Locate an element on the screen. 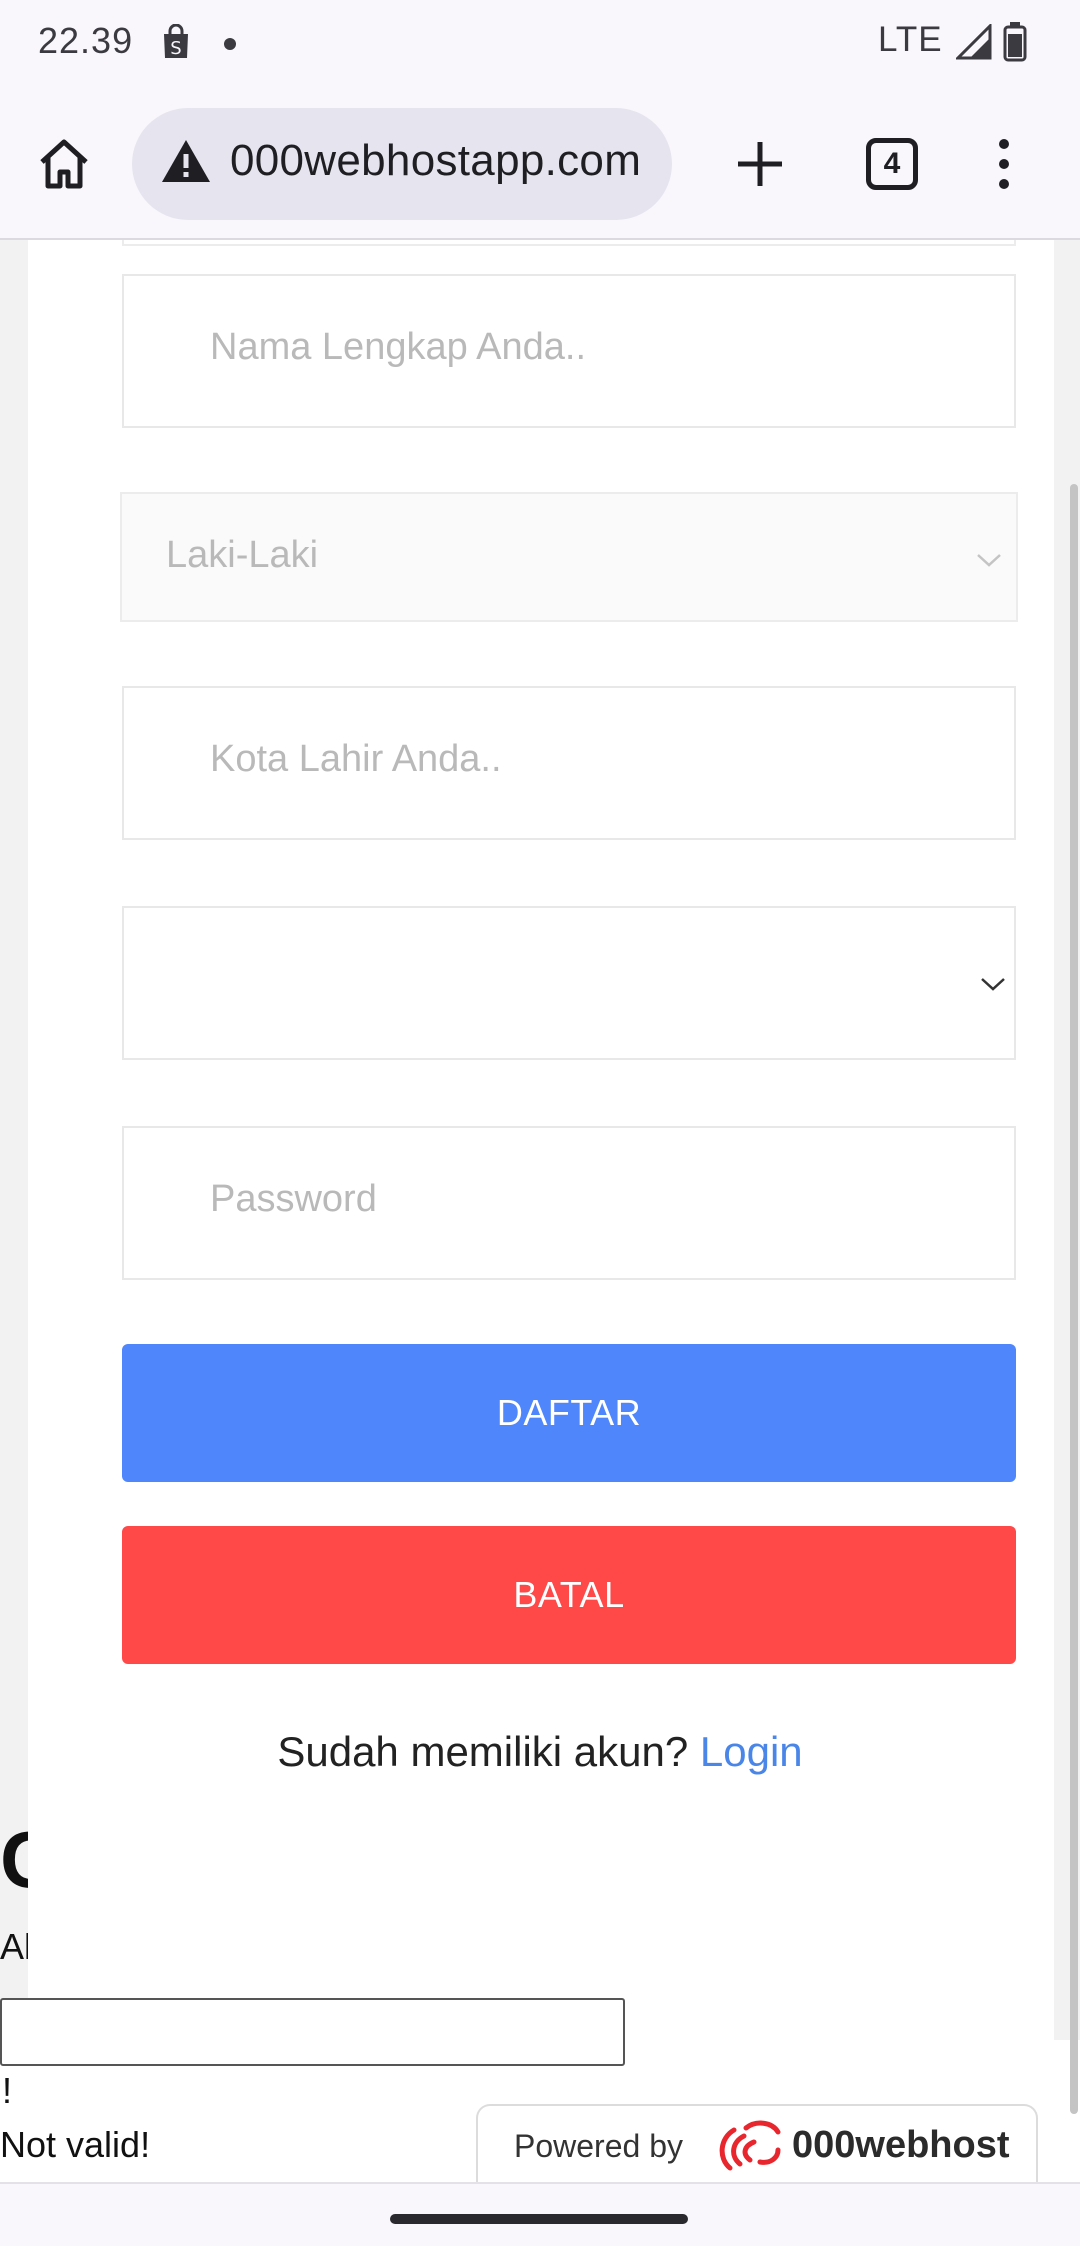 The height and width of the screenshot is (2246, 1080). url-text: 000webhostapp.com is located at coordinates (435, 161).